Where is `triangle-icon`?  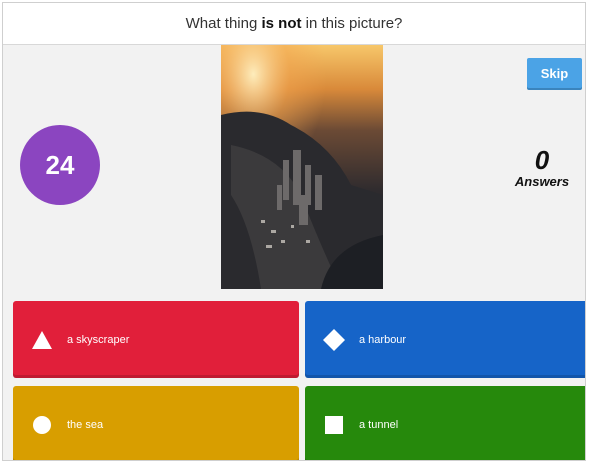
triangle-icon is located at coordinates (42, 340).